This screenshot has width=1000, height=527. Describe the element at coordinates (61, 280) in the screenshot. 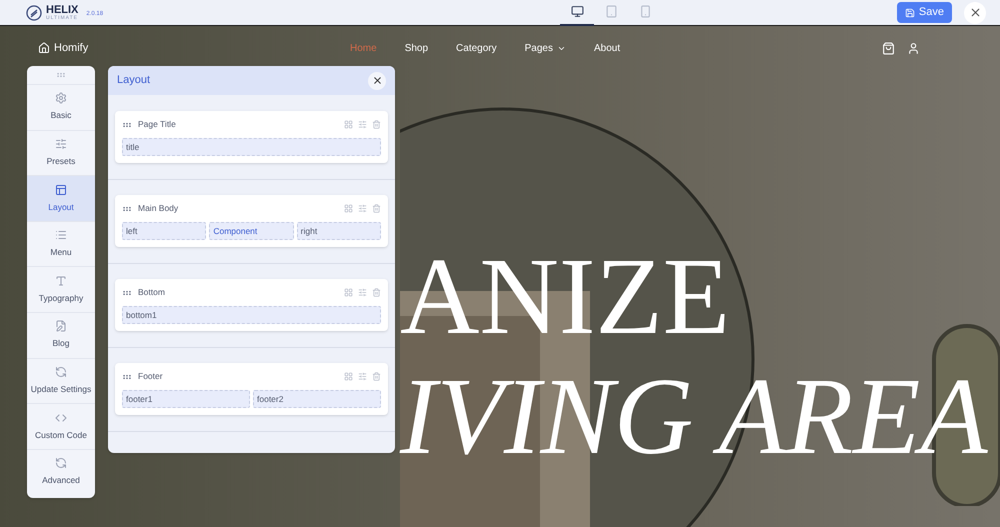

I see `text-icon` at that location.